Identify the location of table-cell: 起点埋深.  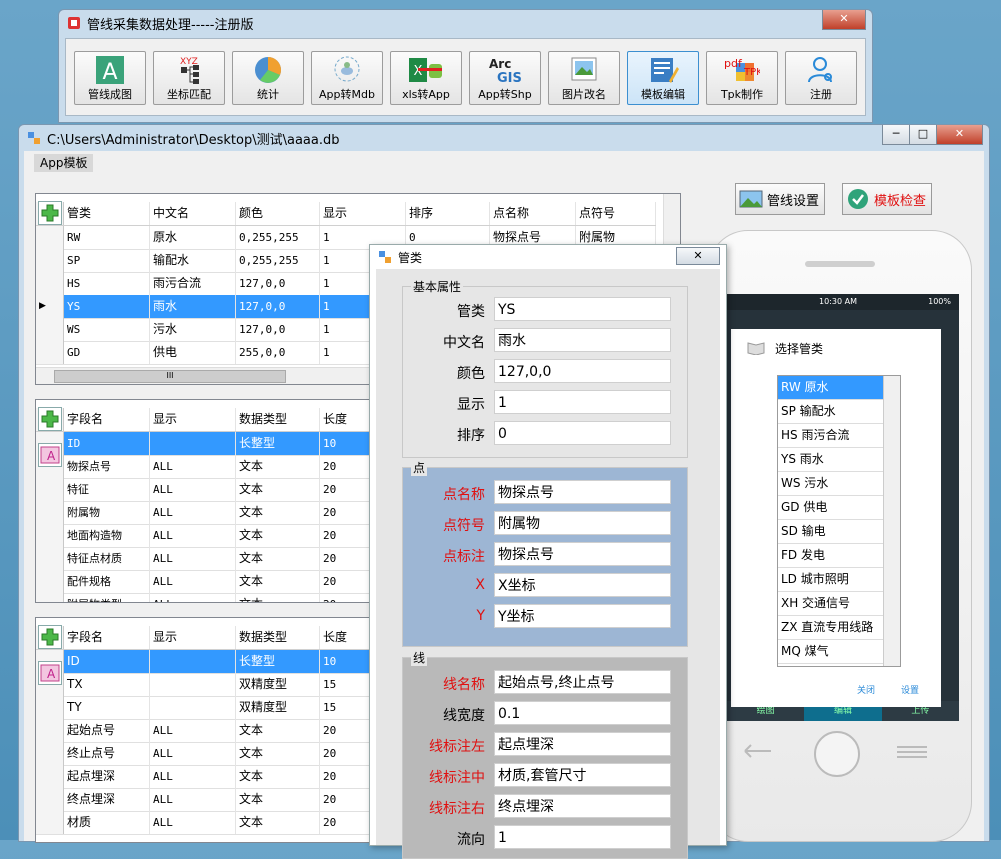
(107, 776).